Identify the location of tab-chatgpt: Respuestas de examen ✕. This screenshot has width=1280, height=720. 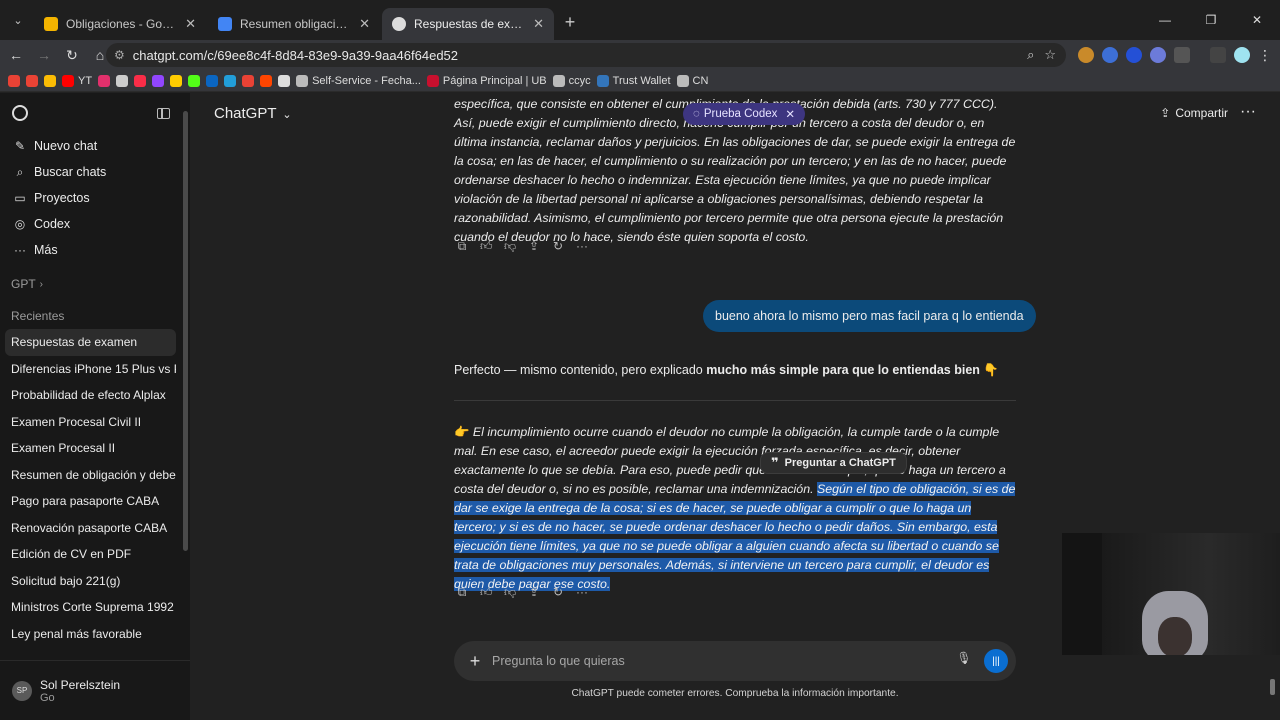
(468, 24).